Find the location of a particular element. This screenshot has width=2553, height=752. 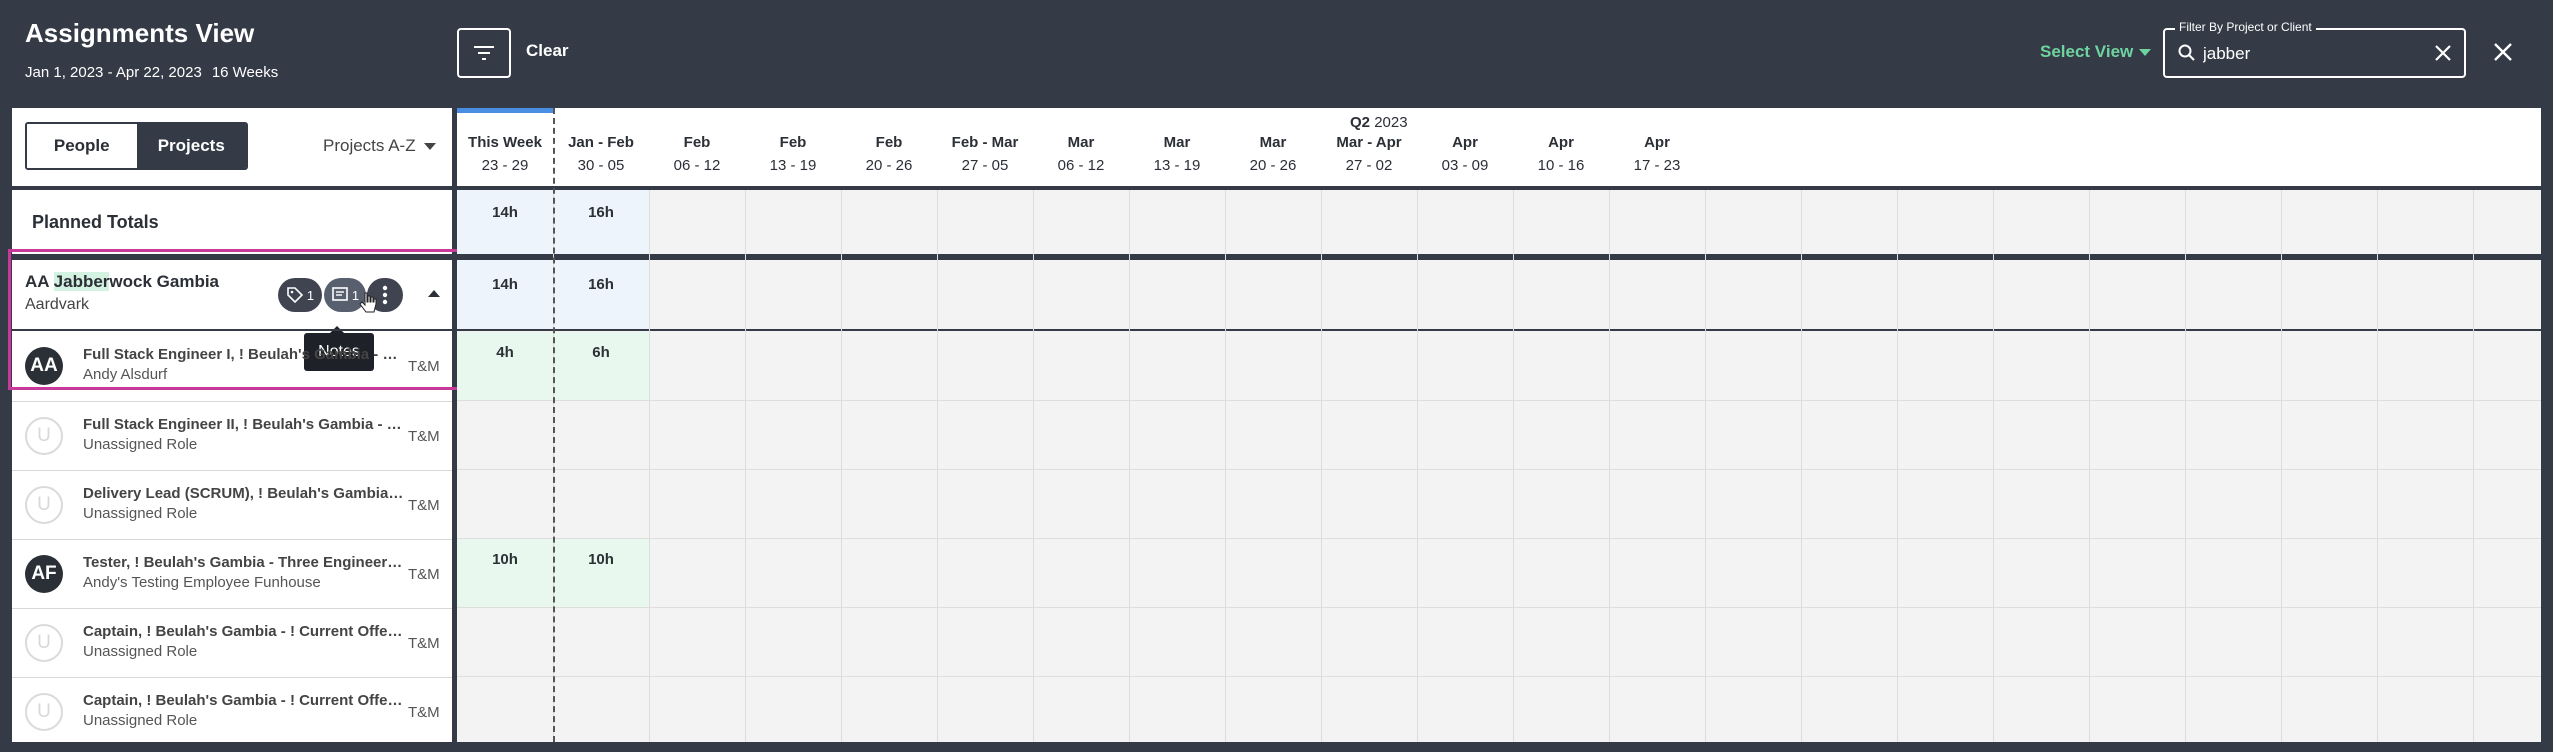

planned-total-hours: 16h is located at coordinates (601, 212).